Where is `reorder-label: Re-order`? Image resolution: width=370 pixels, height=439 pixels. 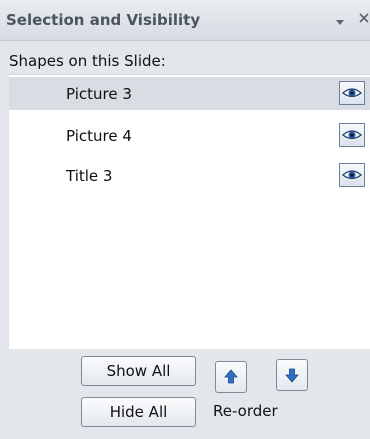
reorder-label: Re-order is located at coordinates (245, 411).